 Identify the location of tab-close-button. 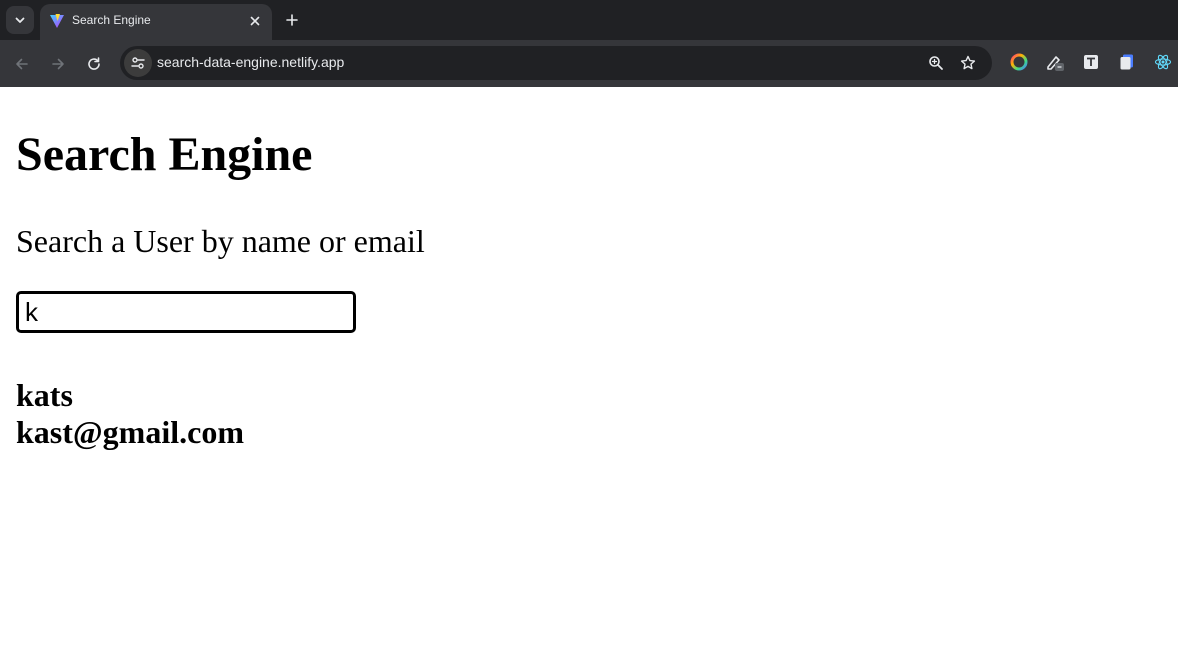
(255, 21).